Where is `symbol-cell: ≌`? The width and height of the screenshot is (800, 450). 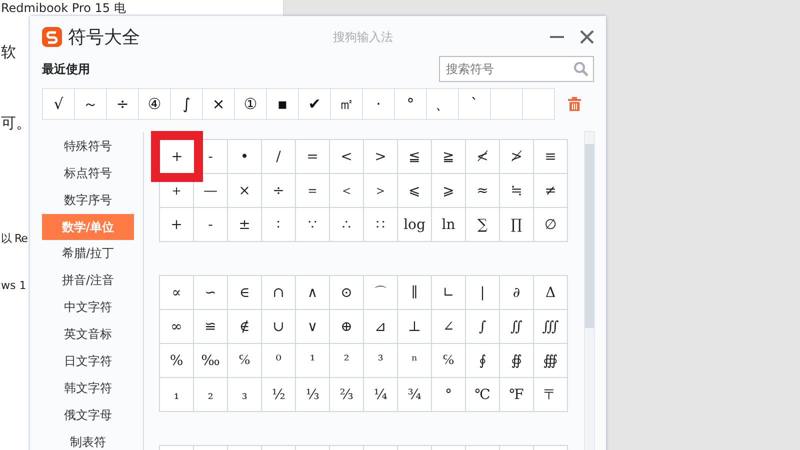
symbol-cell: ≌ is located at coordinates (211, 327).